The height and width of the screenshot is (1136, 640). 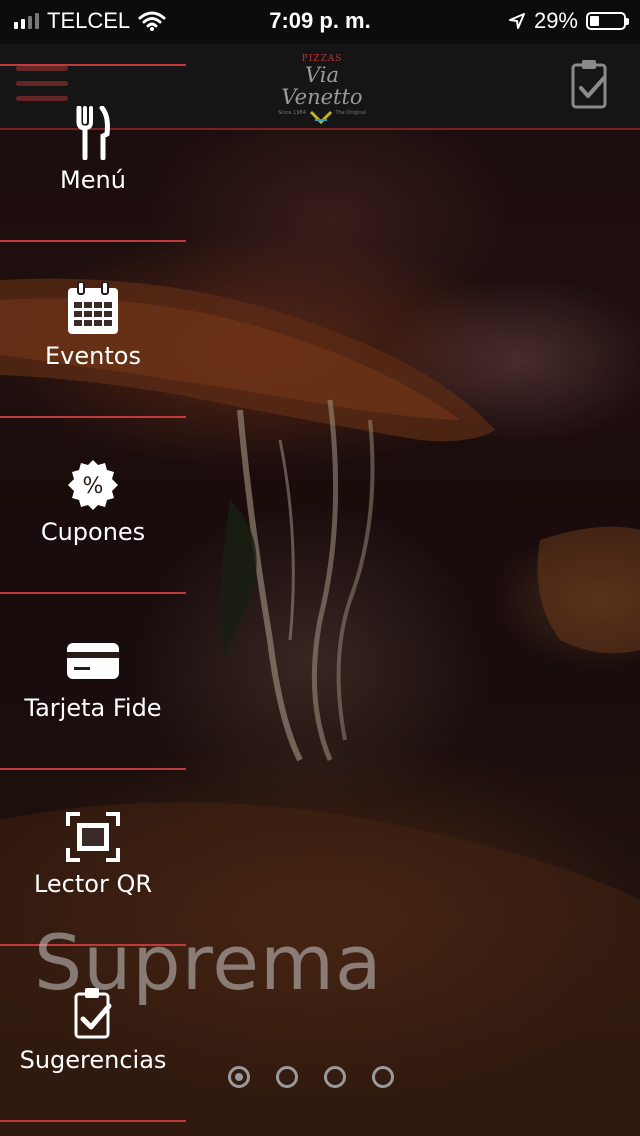 I want to click on menu-item-tarjeta-fide: Tarjeta Fide, so click(x=93, y=680).